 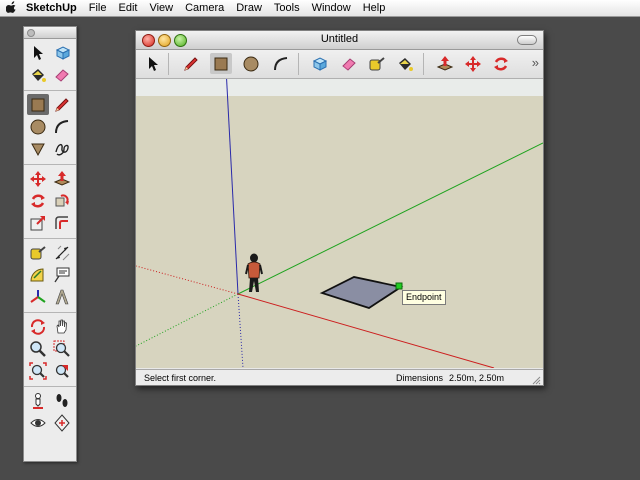 I want to click on previous-view-icon, so click(x=62, y=370).